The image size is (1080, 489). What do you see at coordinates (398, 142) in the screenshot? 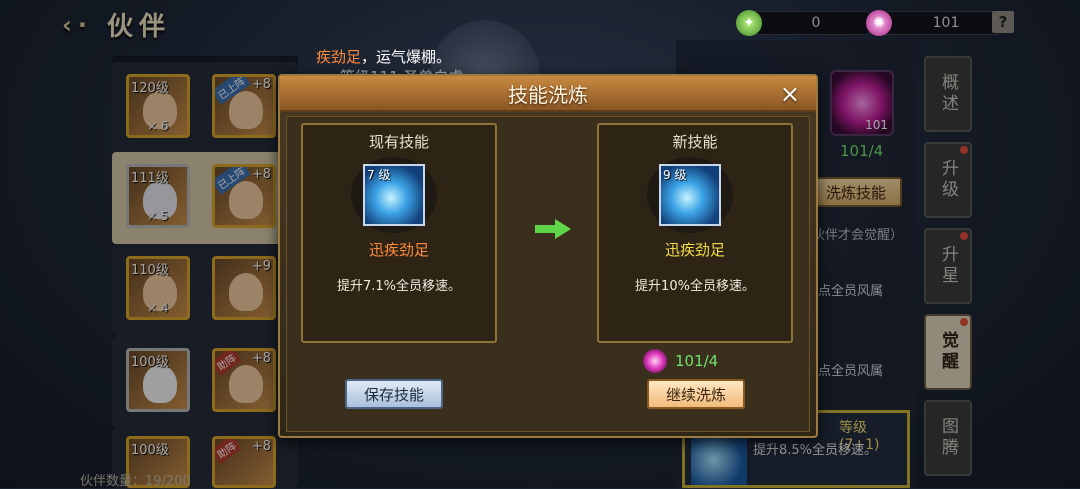
I see `current-skill-title: 现有技能` at bounding box center [398, 142].